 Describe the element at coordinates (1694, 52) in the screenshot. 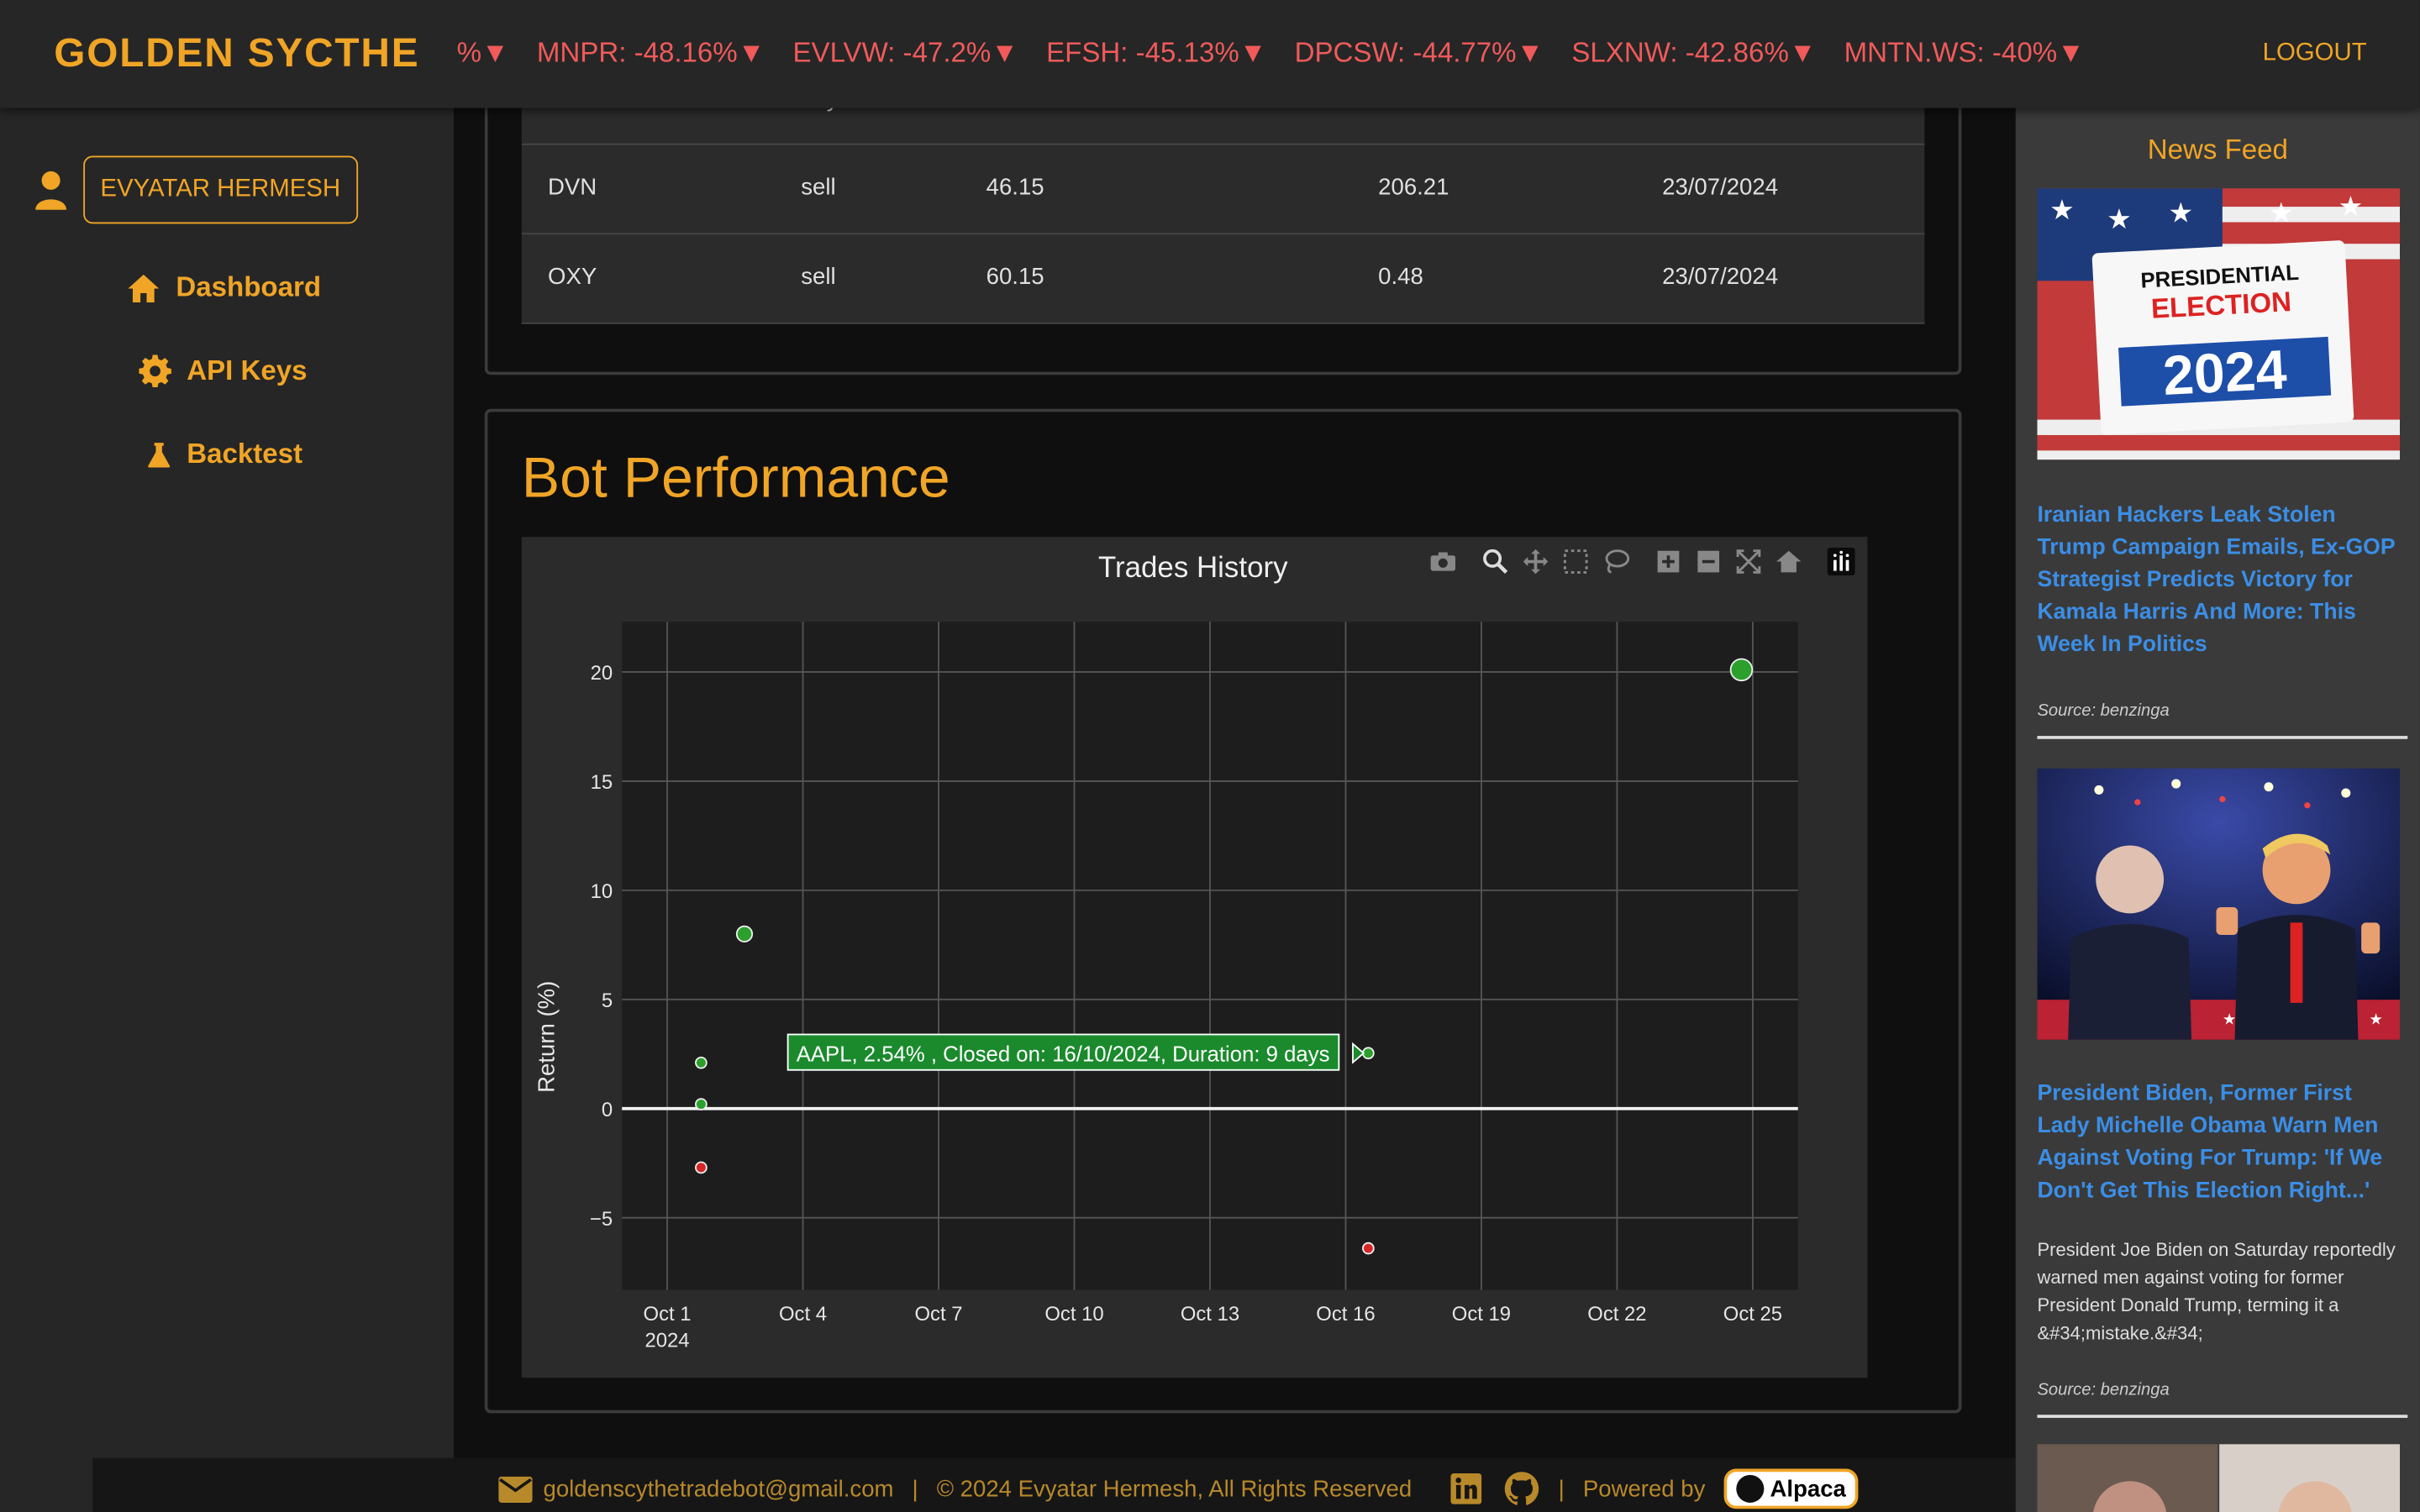

I see `ticker-item: SLXNW: -42.86%▼` at that location.